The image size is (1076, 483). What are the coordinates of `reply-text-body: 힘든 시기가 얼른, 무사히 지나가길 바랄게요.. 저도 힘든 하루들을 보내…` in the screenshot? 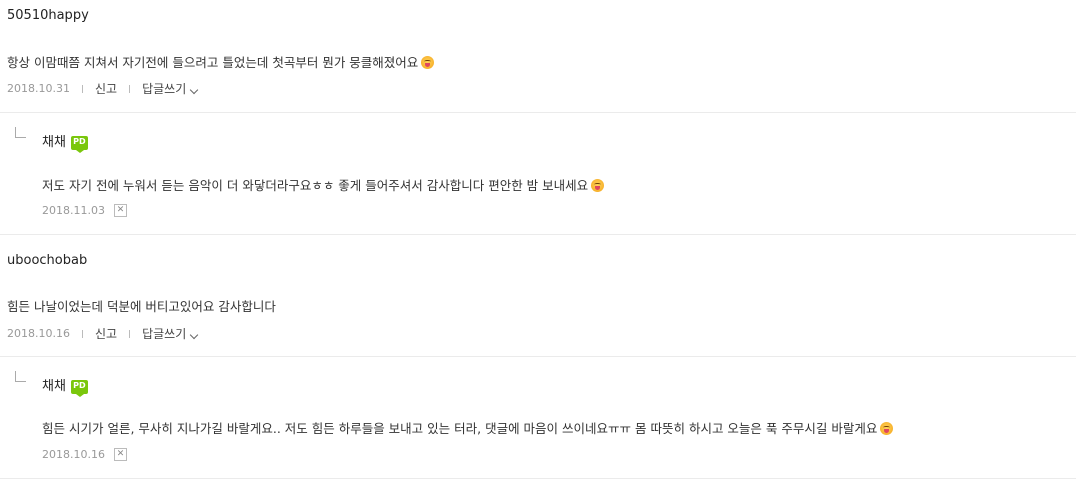 It's located at (460, 428).